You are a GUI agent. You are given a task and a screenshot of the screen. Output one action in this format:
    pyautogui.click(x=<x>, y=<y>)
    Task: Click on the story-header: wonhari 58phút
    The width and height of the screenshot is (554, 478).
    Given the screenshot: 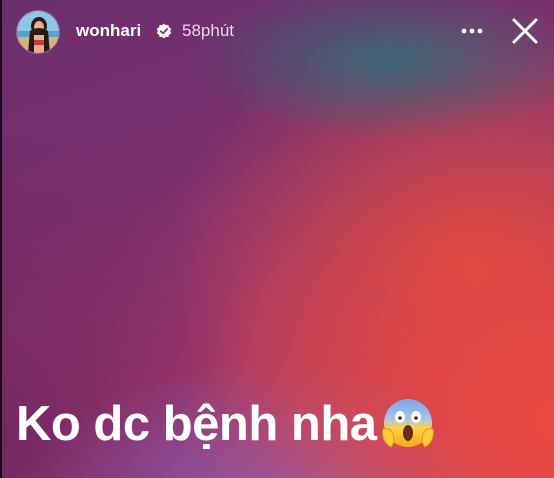 What is the action you would take?
    pyautogui.click(x=277, y=32)
    